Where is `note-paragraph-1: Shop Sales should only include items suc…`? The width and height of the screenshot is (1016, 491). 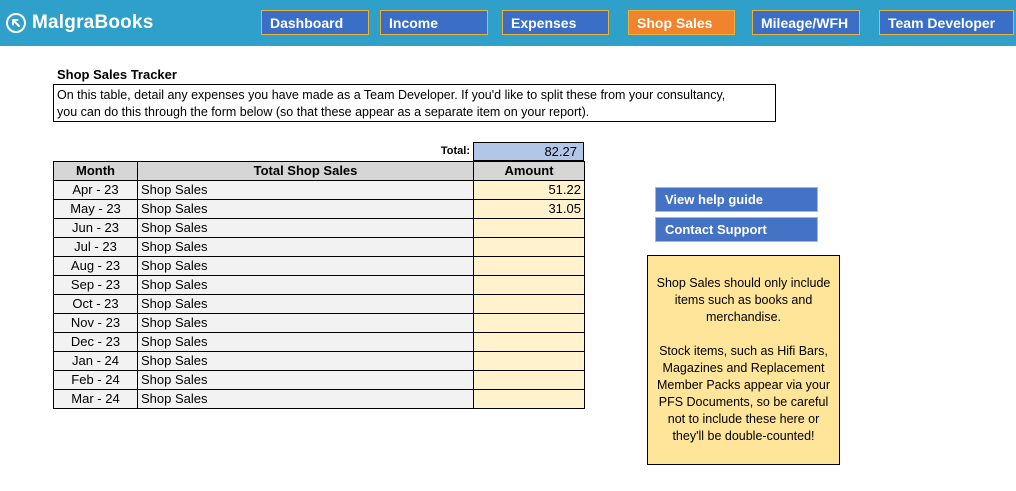 note-paragraph-1: Shop Sales should only include items suc… is located at coordinates (743, 300).